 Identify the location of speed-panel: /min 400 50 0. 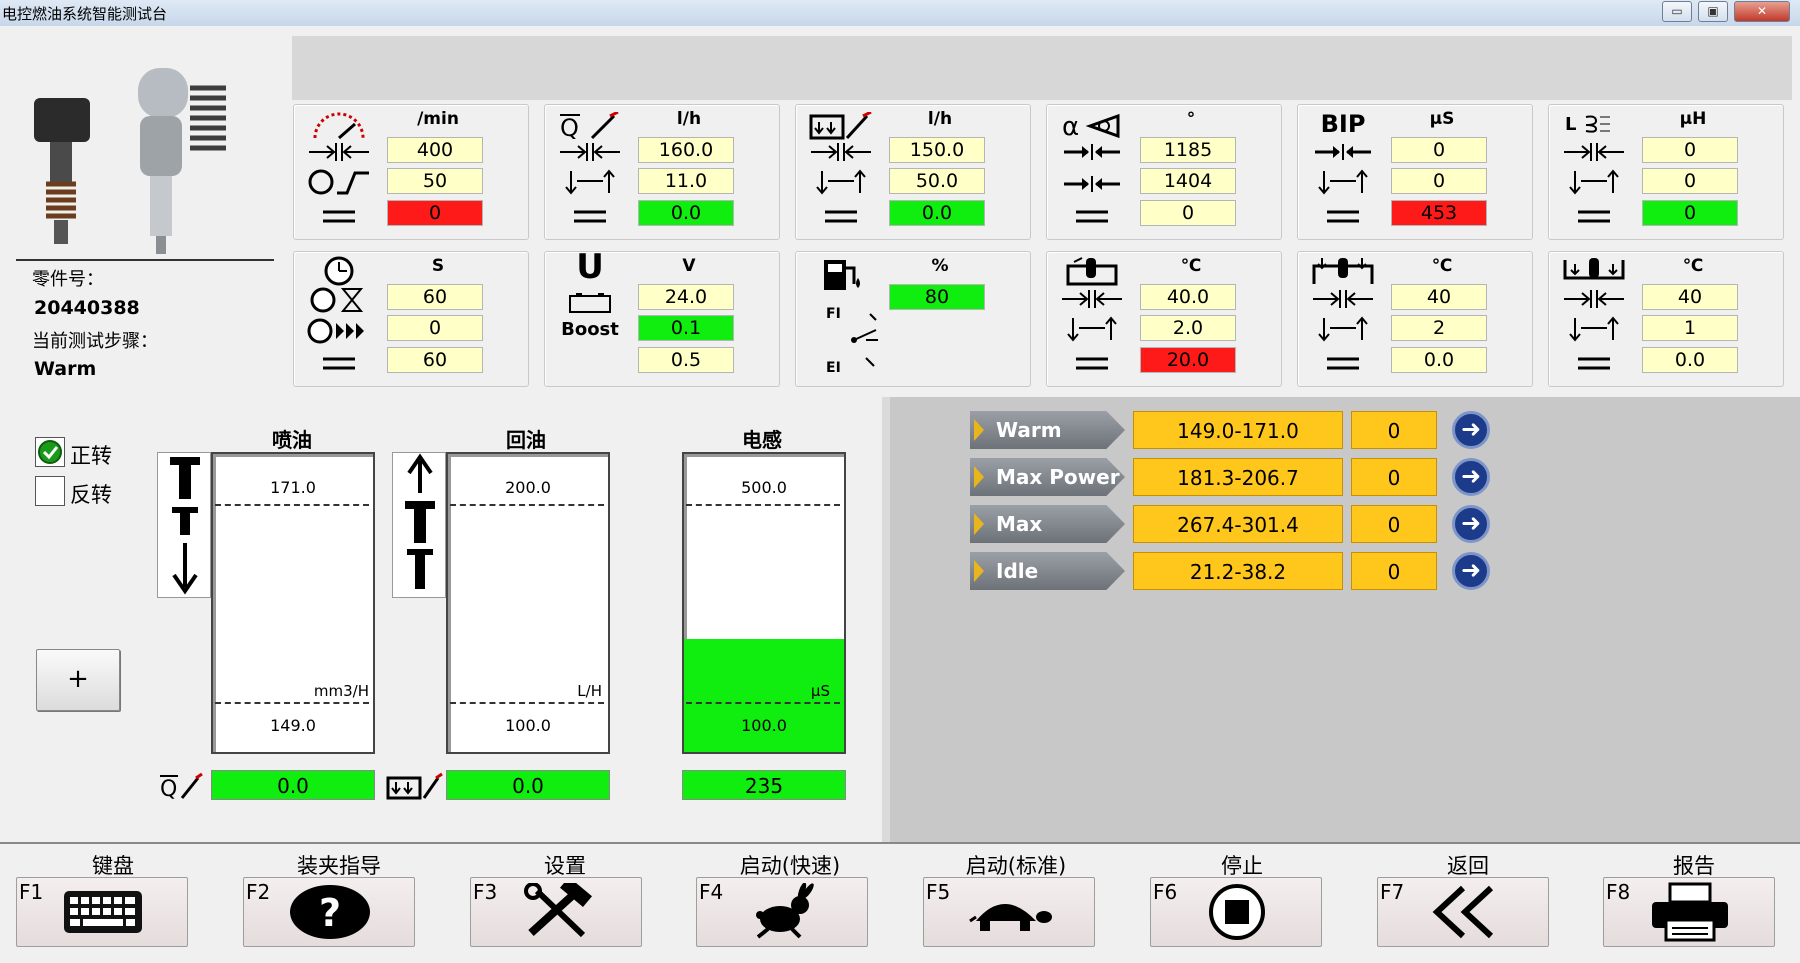
(411, 172).